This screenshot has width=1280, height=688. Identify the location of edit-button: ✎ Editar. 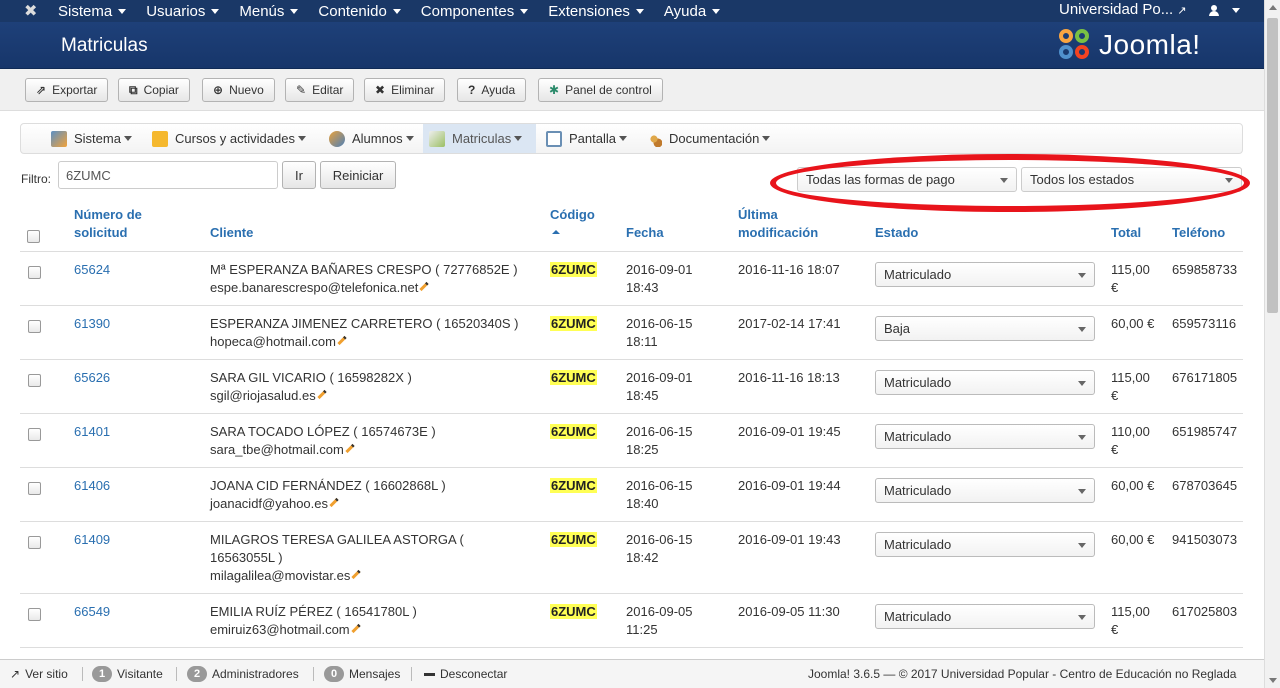
(320, 90).